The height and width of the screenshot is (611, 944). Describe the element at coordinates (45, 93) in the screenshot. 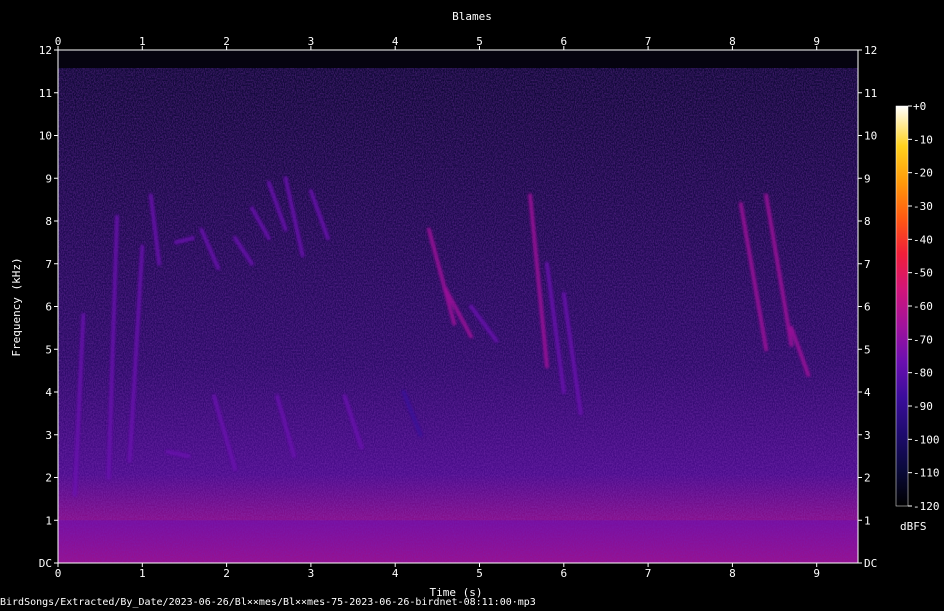

I see `y-tick-label-left: 11` at that location.